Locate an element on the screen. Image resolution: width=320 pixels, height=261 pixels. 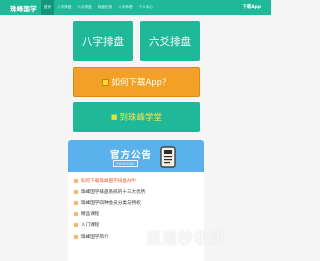
nav-link-records: 排盘记录 is located at coordinates (105, 7).